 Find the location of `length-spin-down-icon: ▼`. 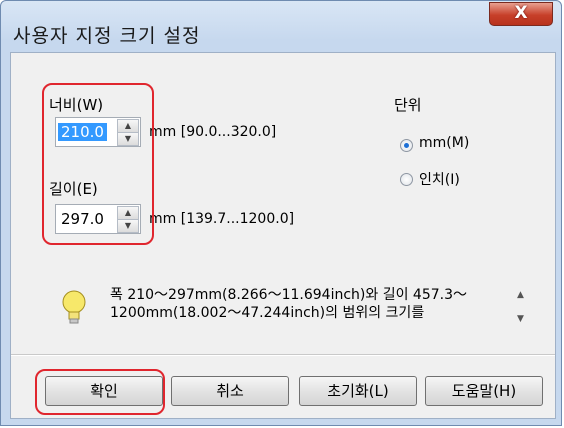

length-spin-down-icon: ▼ is located at coordinates (128, 226).